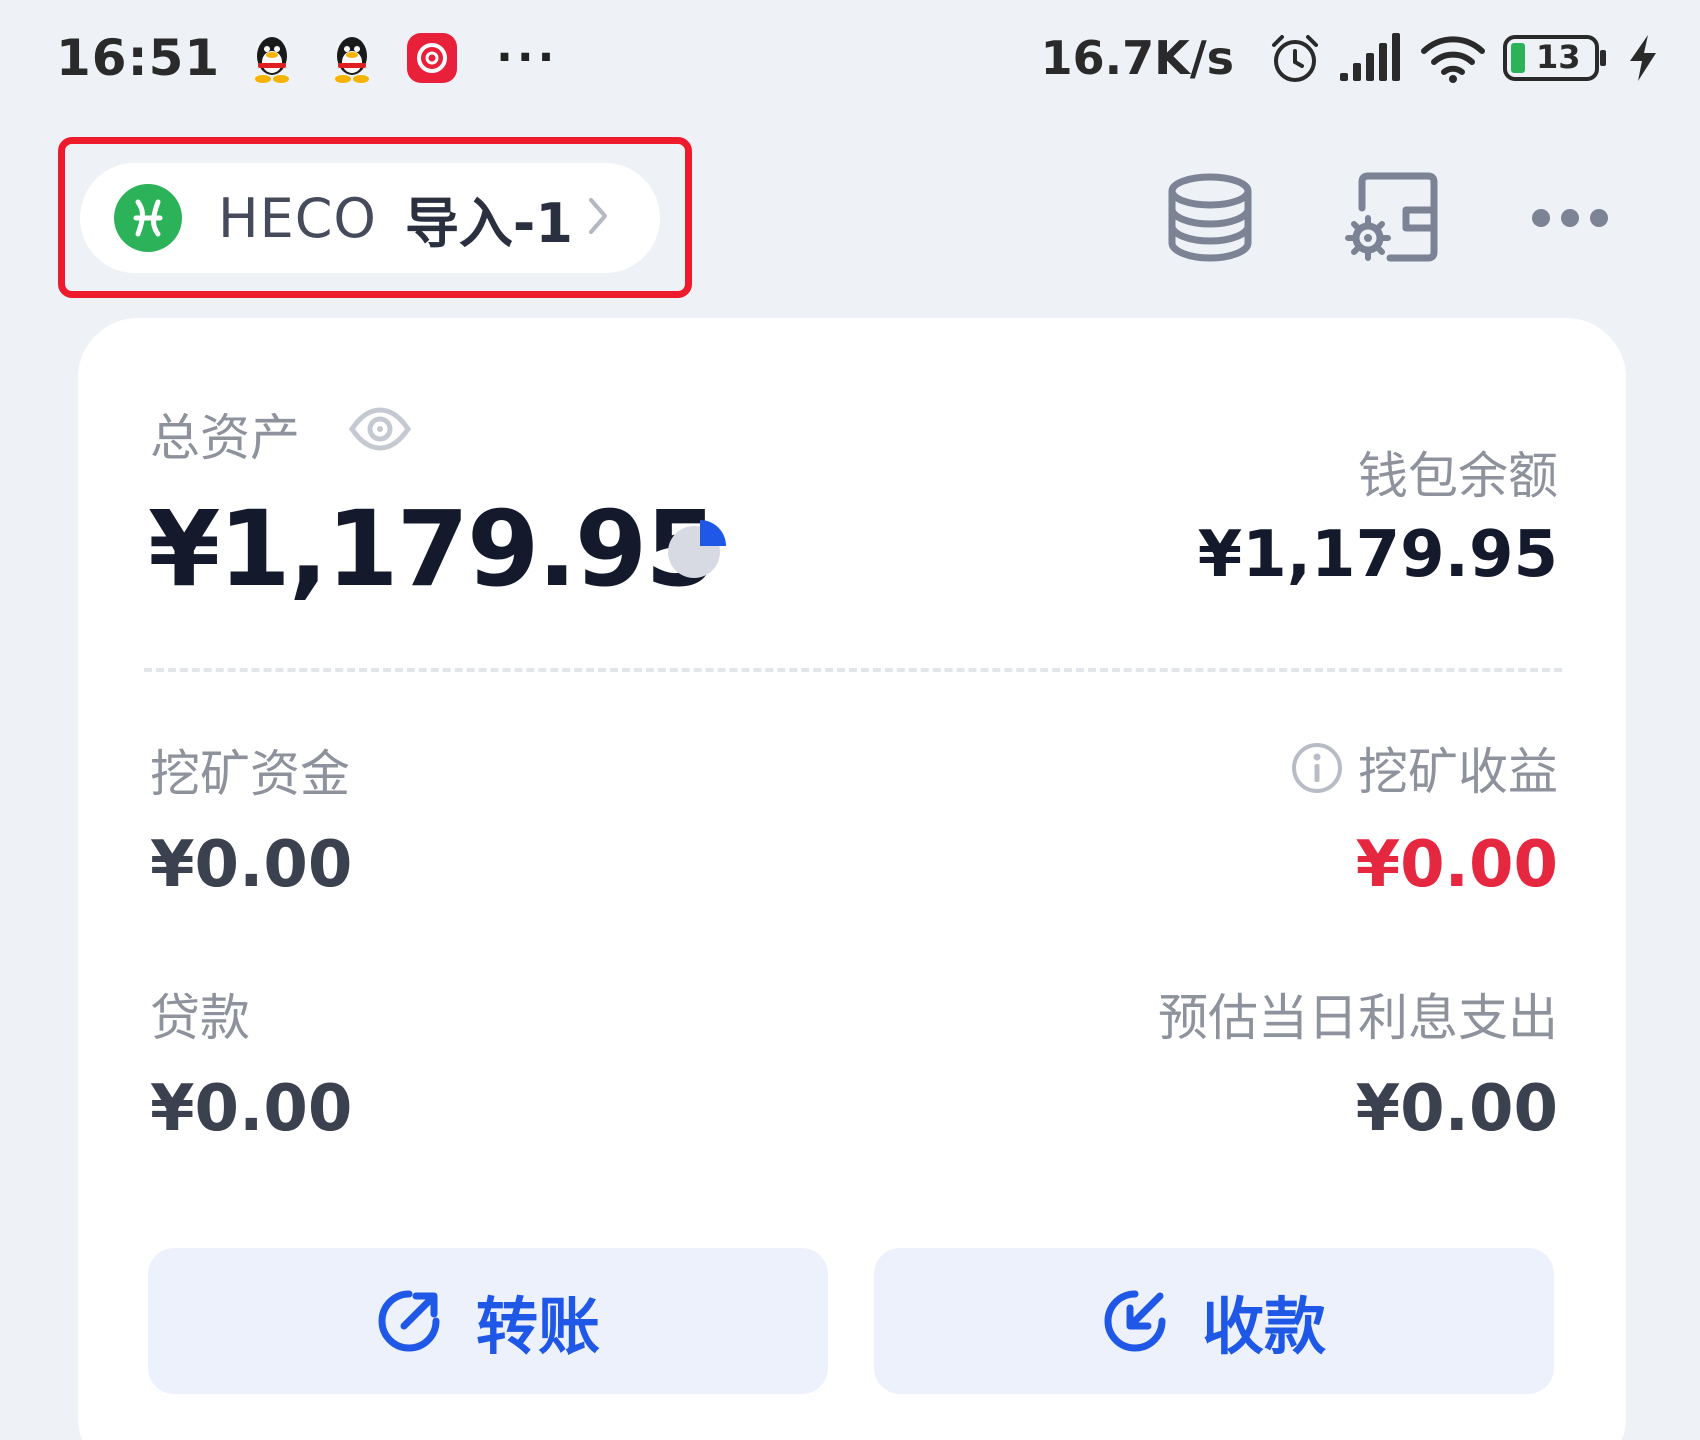 The image size is (1700, 1440). I want to click on transfer-label: 转账, so click(537, 1326).